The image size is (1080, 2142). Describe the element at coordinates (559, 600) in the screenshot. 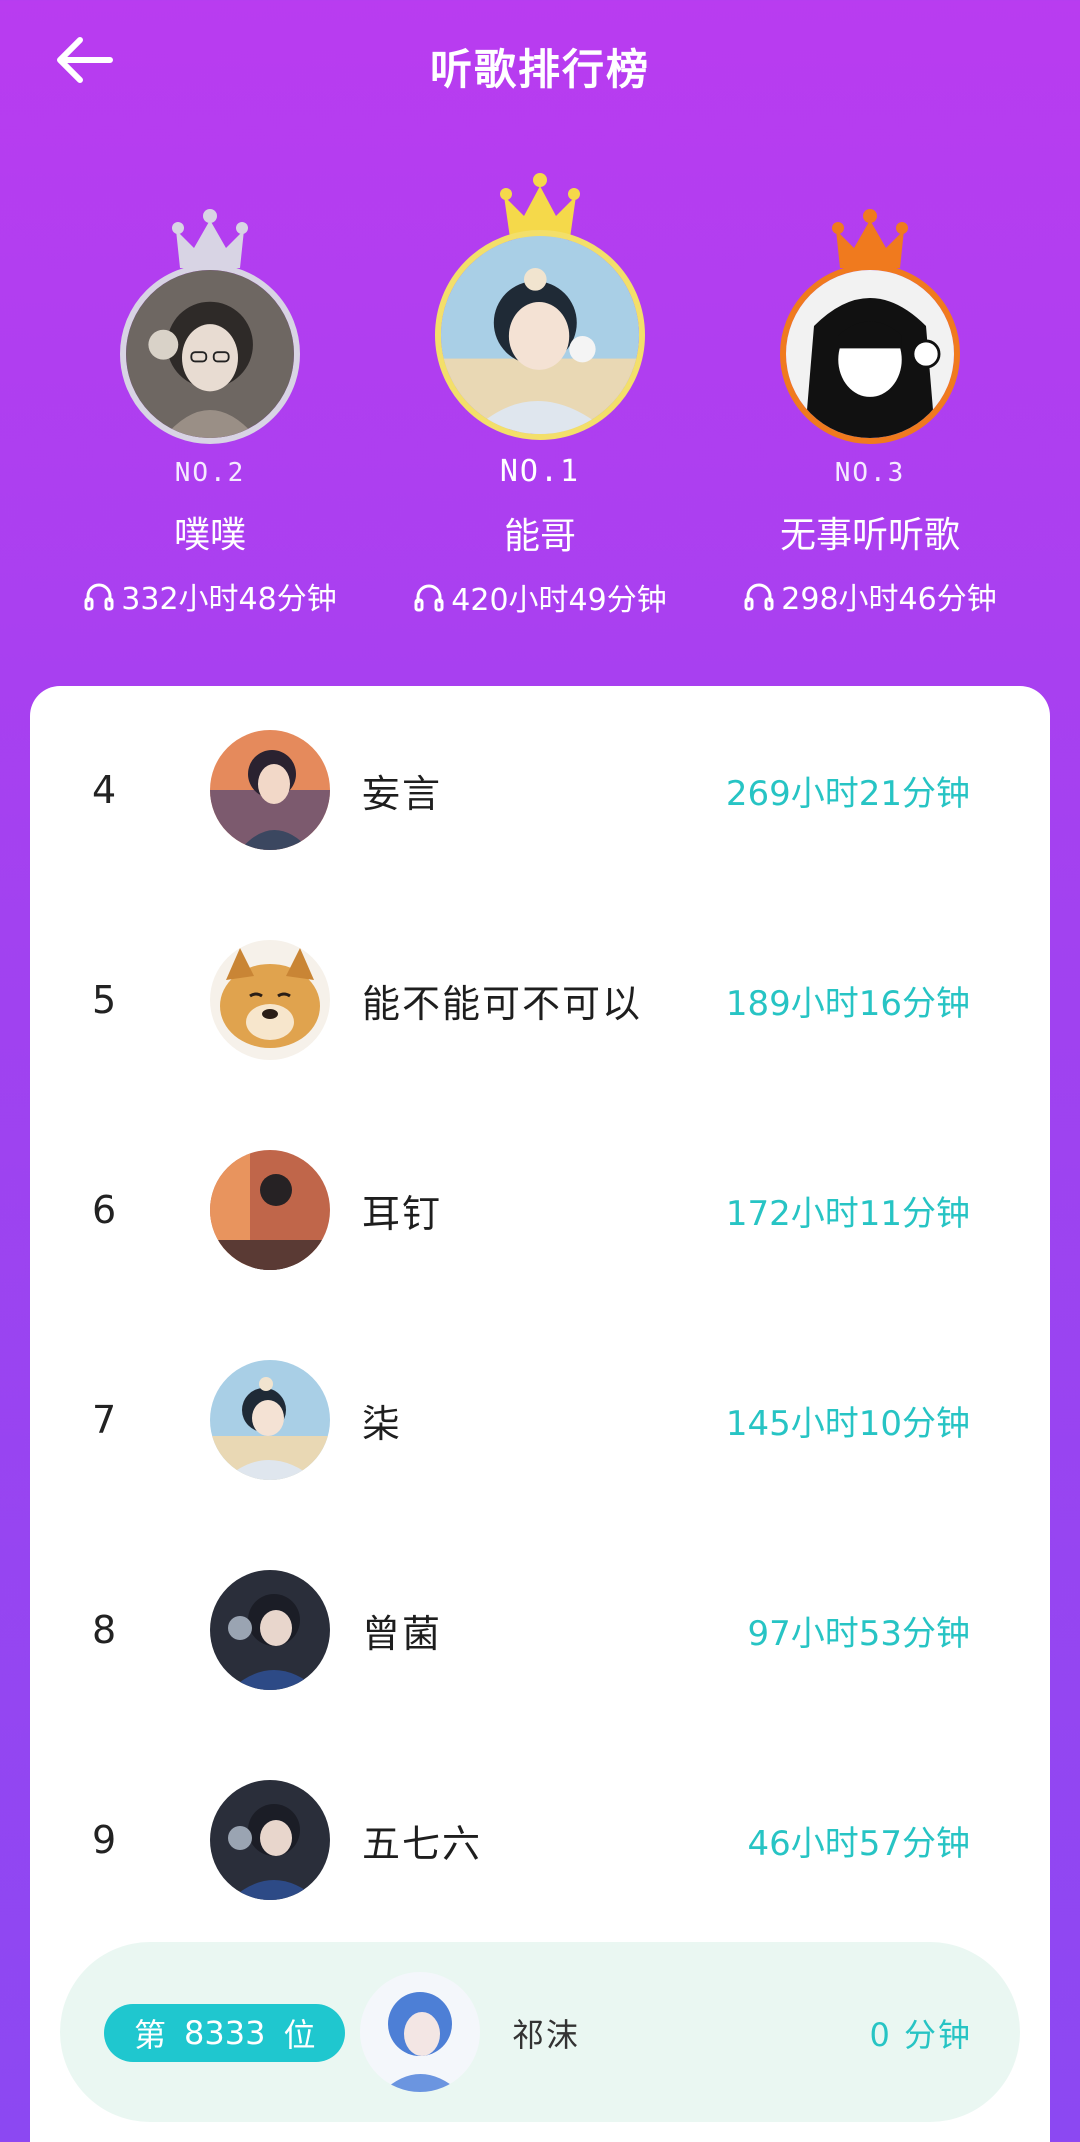

I see `listen-time-value: 420小时49分钟` at that location.